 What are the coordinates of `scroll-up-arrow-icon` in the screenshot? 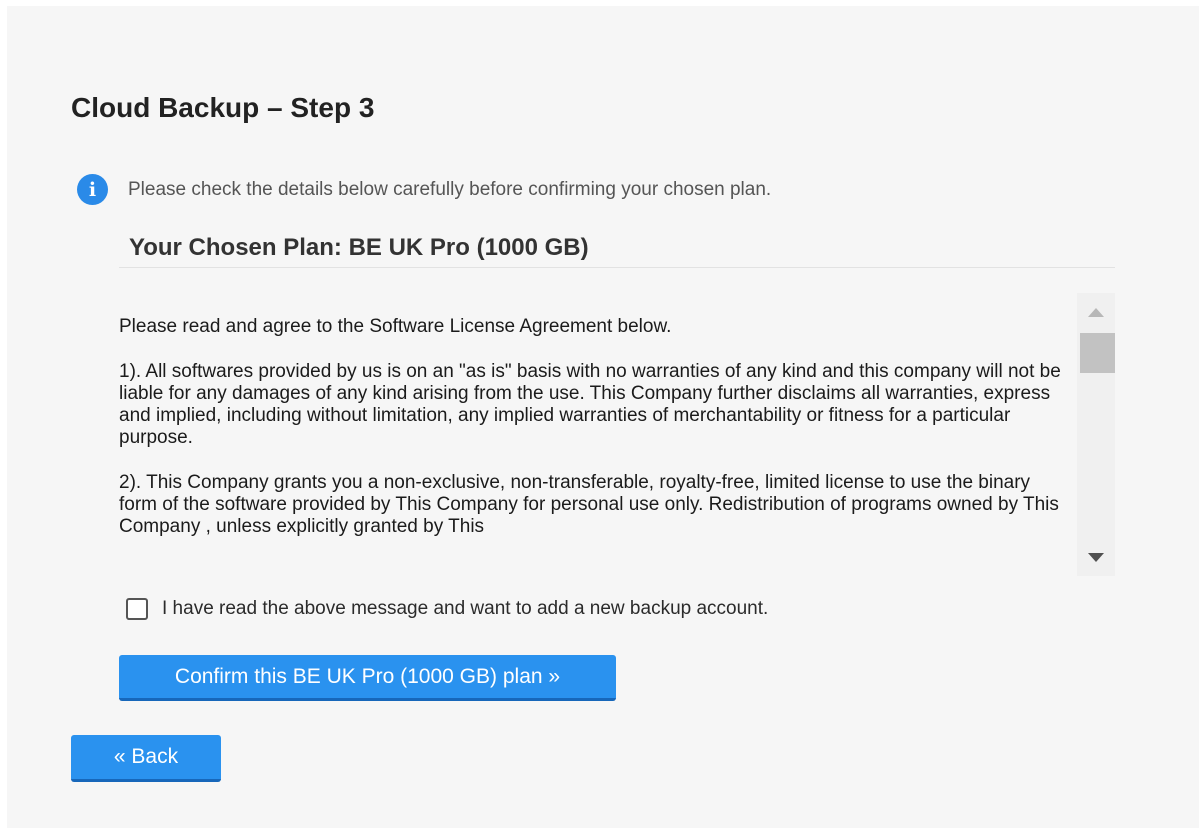 It's located at (1096, 312).